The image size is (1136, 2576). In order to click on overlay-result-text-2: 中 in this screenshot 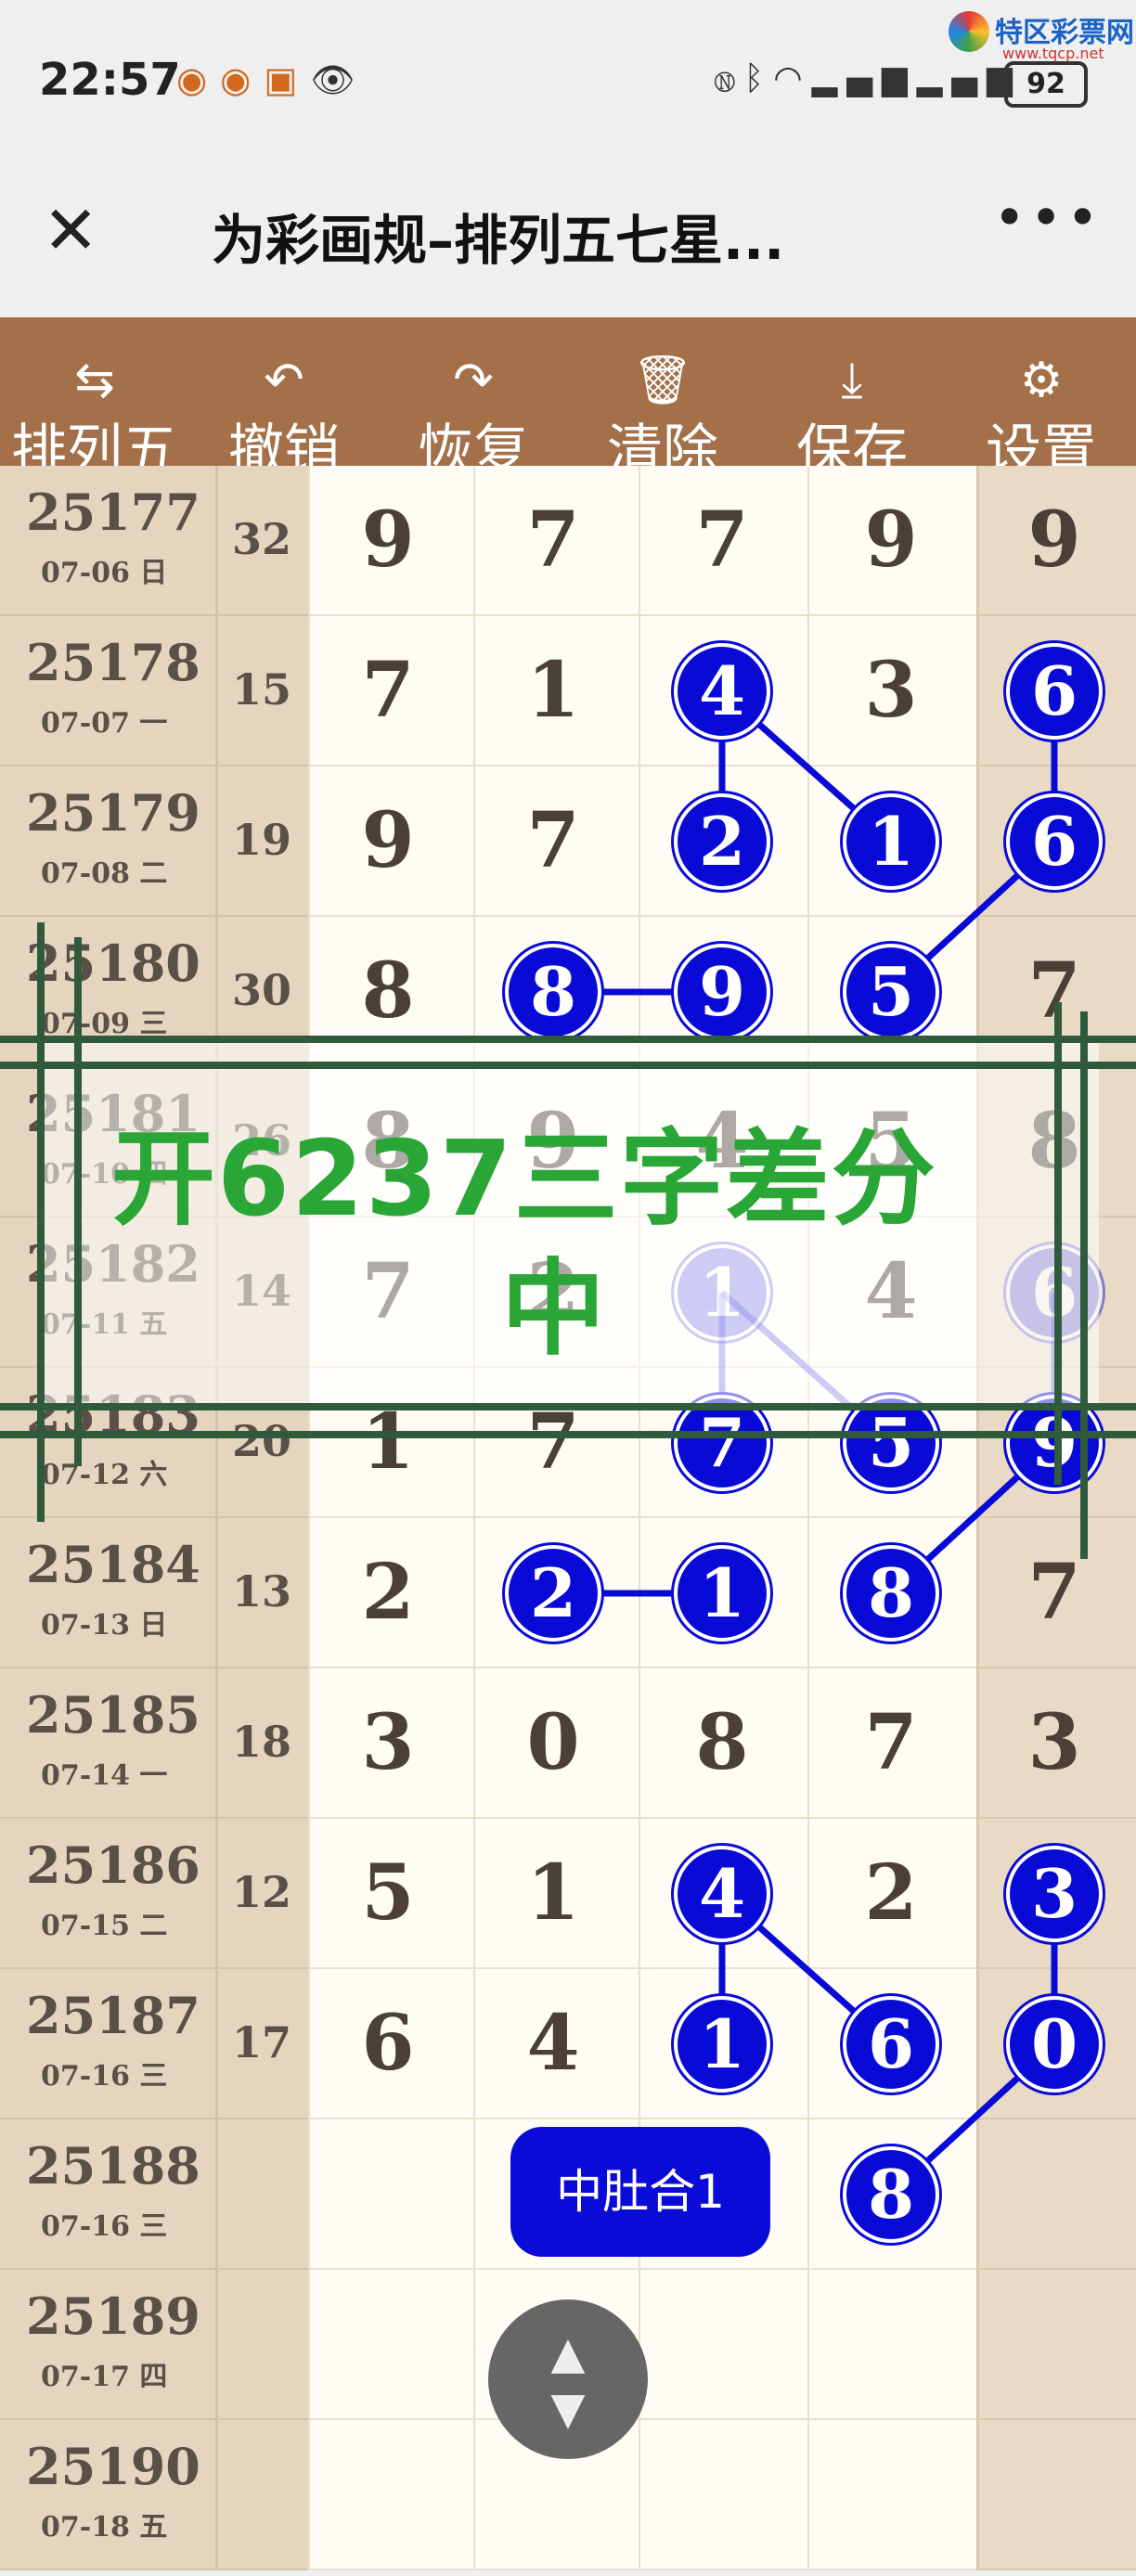, I will do `click(553, 1309)`.